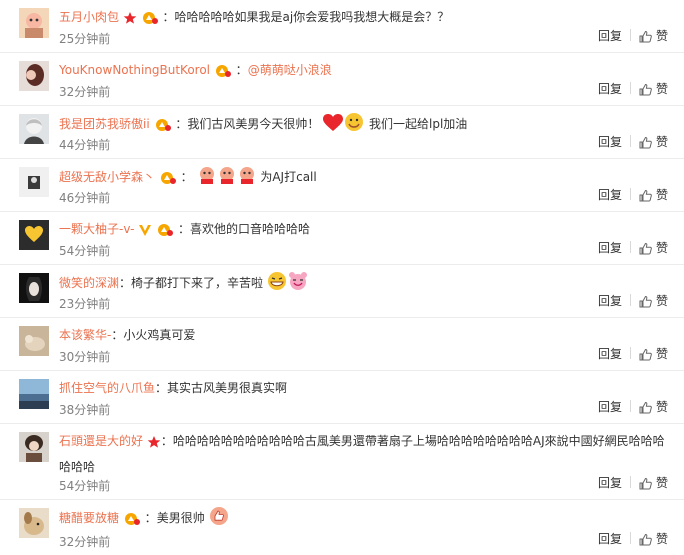 The image size is (684, 555). Describe the element at coordinates (89, 283) in the screenshot. I see `username-link: 微笑的深渊` at that location.